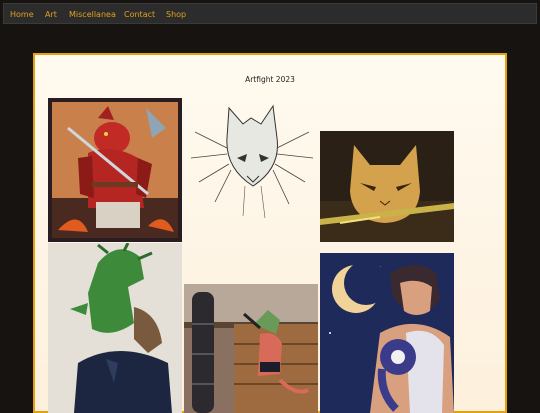  I want to click on gallery-title: Artfight 2023, so click(270, 79).